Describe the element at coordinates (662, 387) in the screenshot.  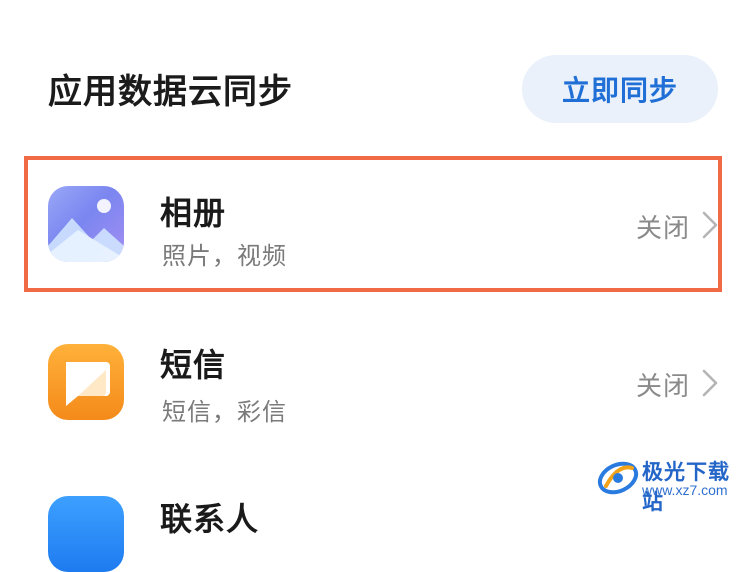
I see `sync-status: 关闭` at that location.